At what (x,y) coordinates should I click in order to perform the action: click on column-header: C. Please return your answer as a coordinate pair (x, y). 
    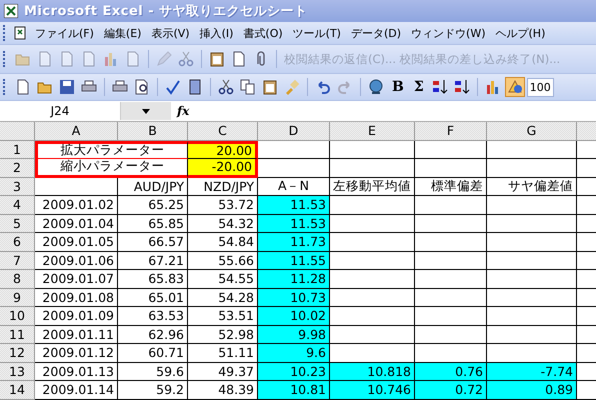
    Looking at the image, I should click on (223, 131).